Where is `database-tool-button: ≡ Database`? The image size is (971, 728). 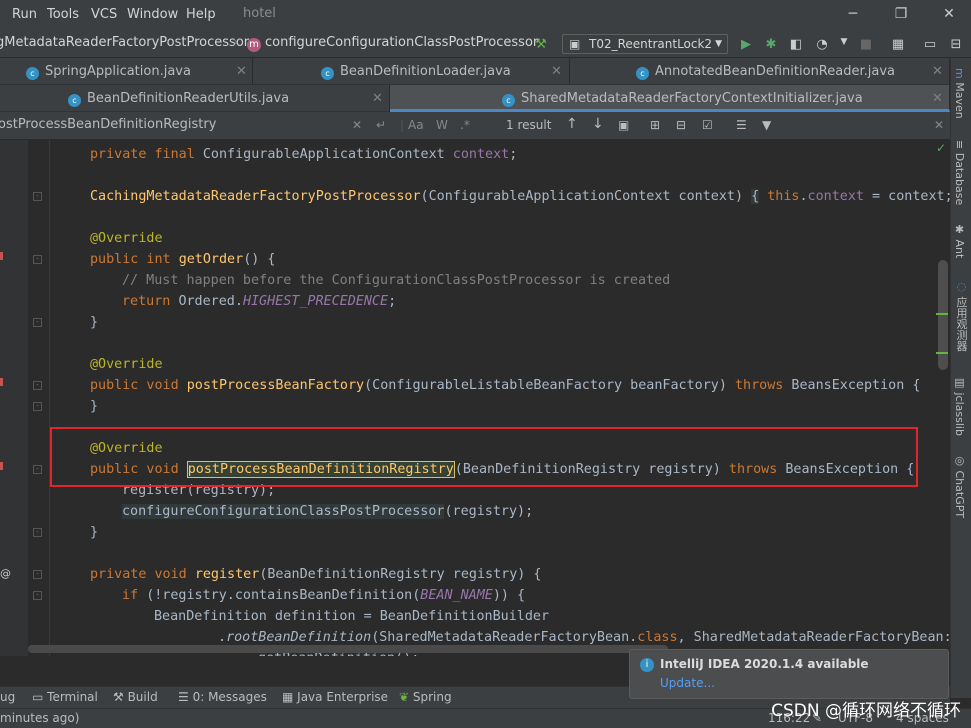
database-tool-button: ≡ Database is located at coordinates (959, 172).